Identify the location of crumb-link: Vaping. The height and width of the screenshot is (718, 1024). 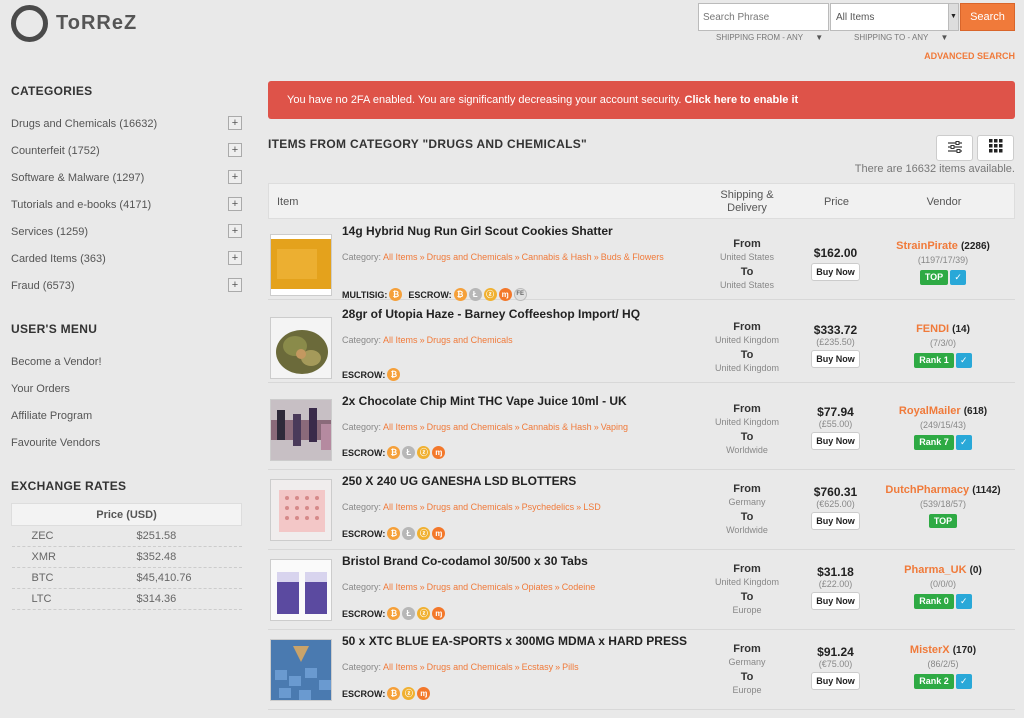
(614, 427).